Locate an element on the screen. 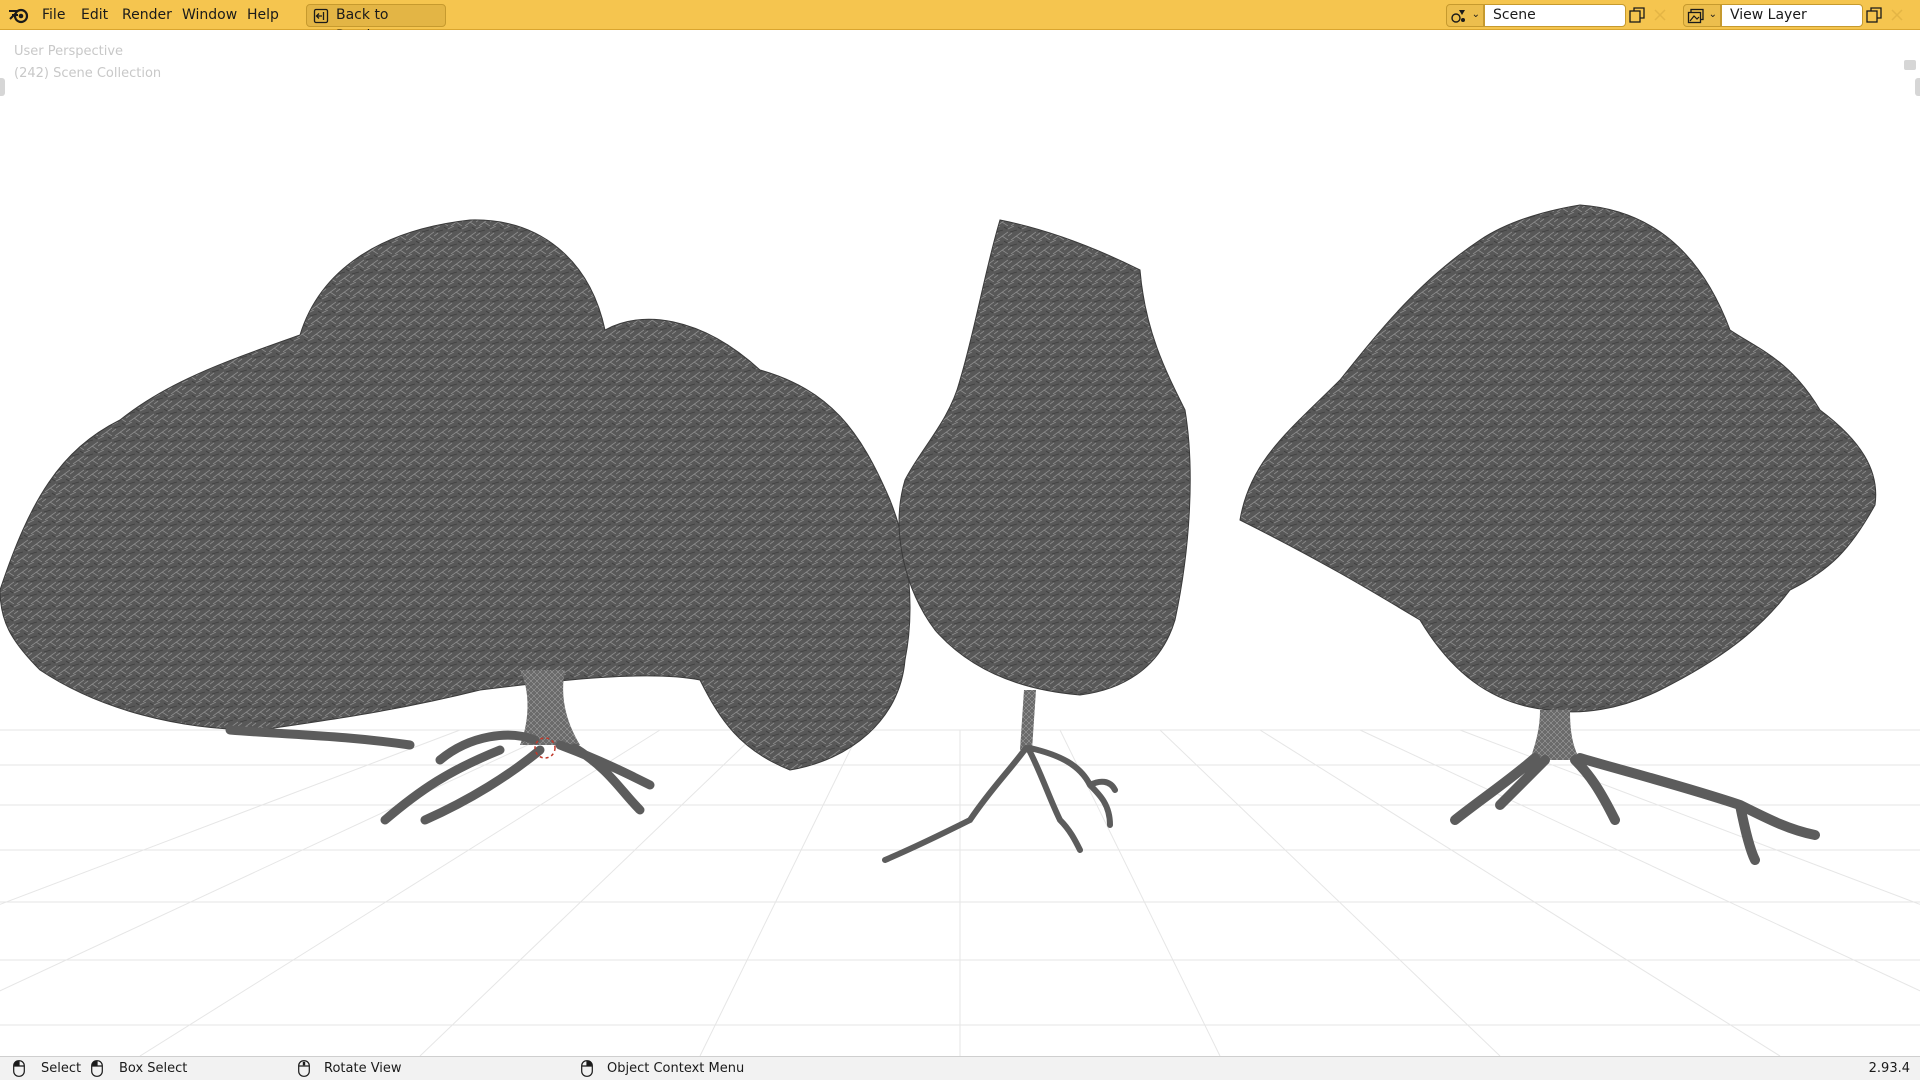 The height and width of the screenshot is (1080, 1920). view-layer-type-dropdown: ⌄ is located at coordinates (1702, 15).